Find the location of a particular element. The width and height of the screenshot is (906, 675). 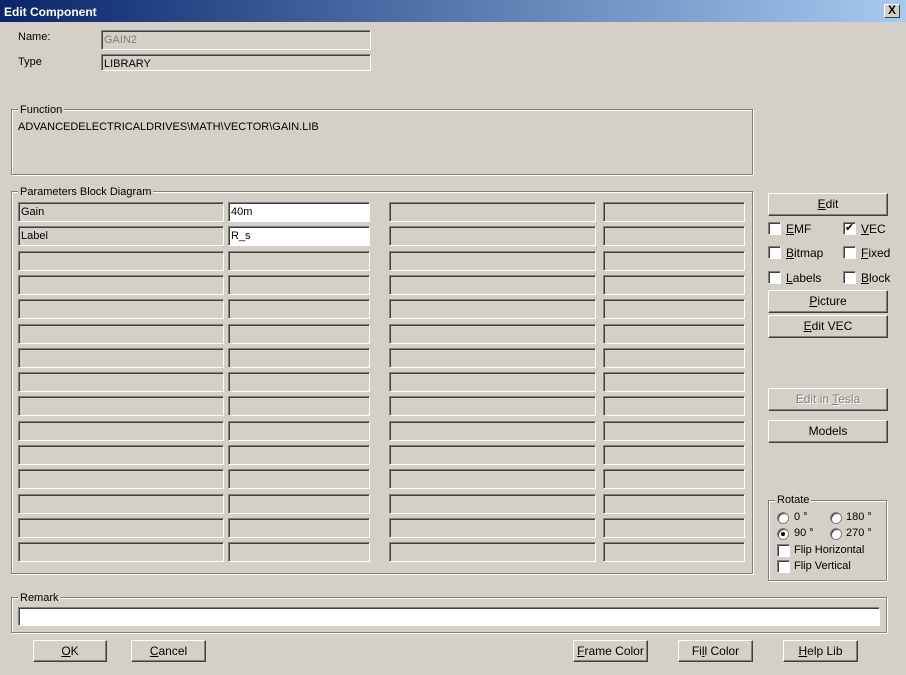

labels-checkbox is located at coordinates (774, 277).